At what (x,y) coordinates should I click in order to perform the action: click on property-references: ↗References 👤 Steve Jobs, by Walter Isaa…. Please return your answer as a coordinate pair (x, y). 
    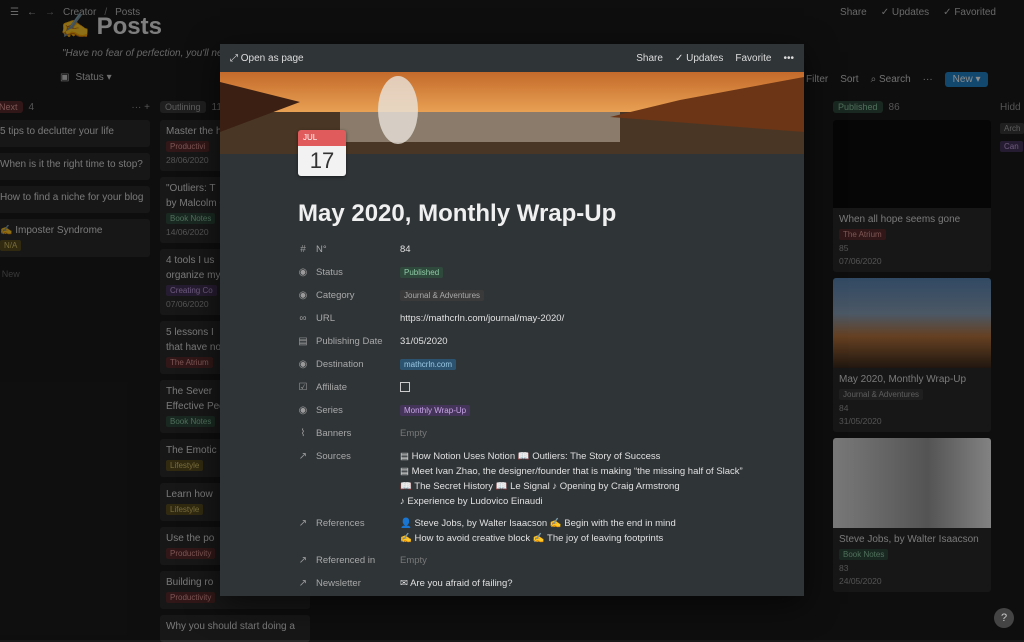
    Looking at the image, I should click on (538, 532).